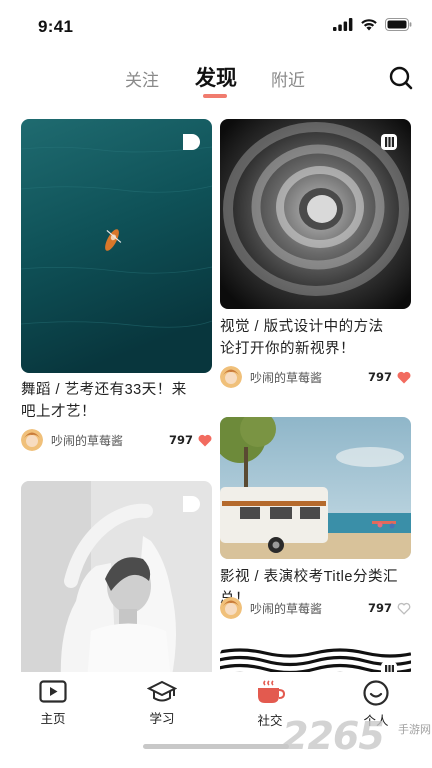 This screenshot has height=768, width=432. I want to click on card-image-ocean, so click(116, 246).